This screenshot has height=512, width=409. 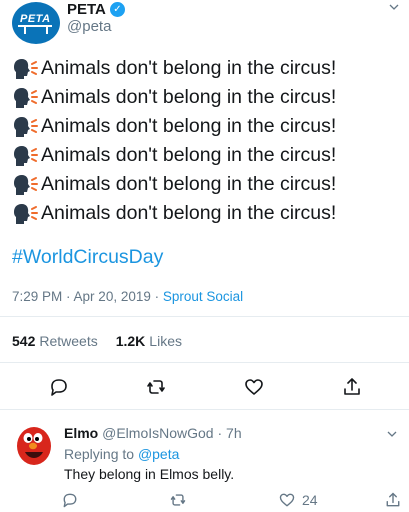 I want to click on reply-author-handle: @ElmoIsNowGod, so click(x=157, y=433).